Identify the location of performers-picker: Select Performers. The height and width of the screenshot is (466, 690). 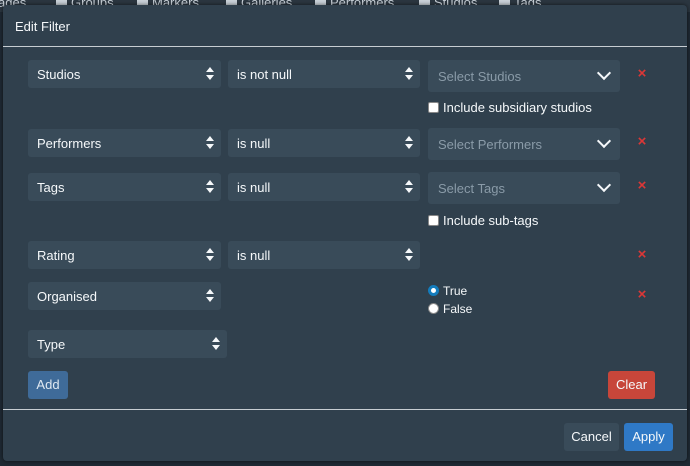
(524, 144).